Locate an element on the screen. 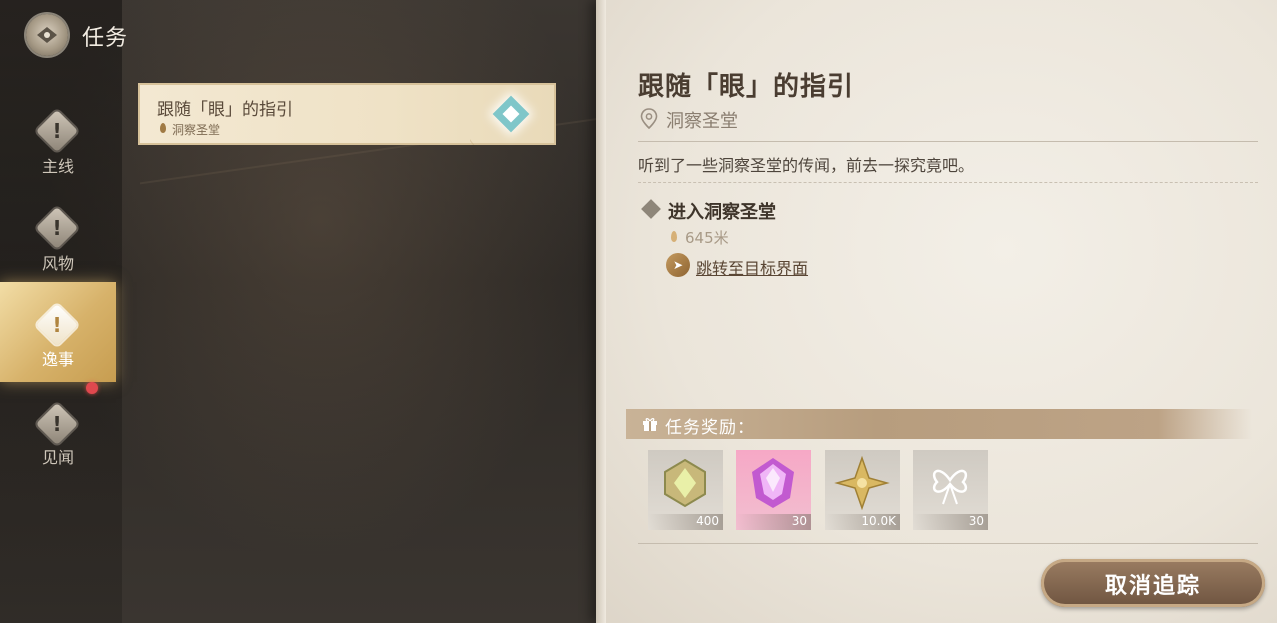  jump-to-target-link: 跳转至目标界面 is located at coordinates (752, 267).